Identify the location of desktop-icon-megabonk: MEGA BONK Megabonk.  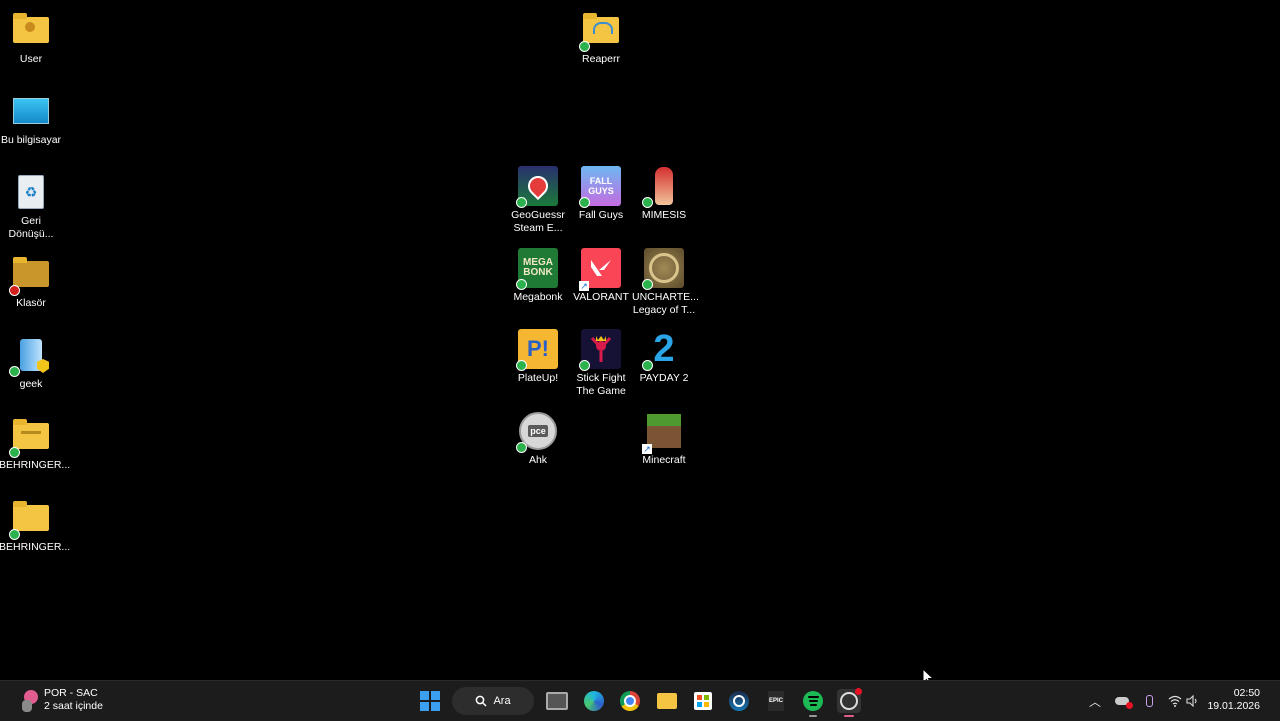
(538, 274).